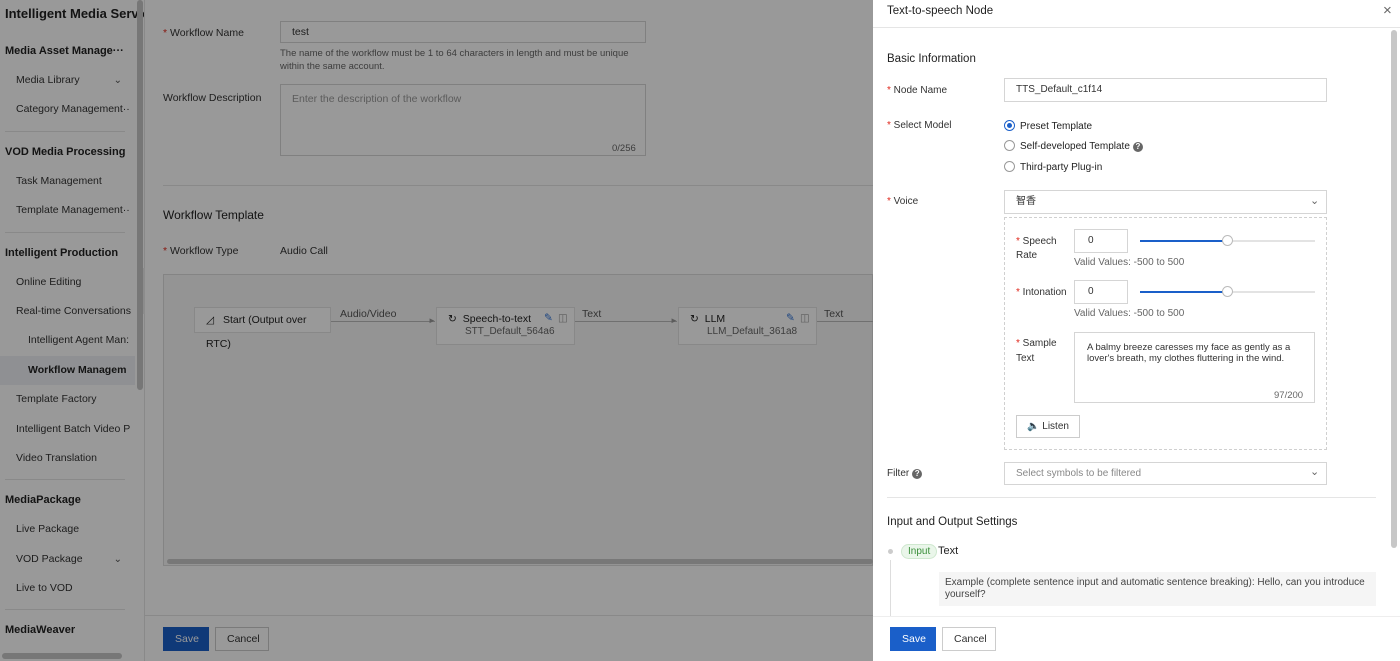 The height and width of the screenshot is (661, 1400). Describe the element at coordinates (1055, 426) in the screenshot. I see `listen-label: Listen` at that location.